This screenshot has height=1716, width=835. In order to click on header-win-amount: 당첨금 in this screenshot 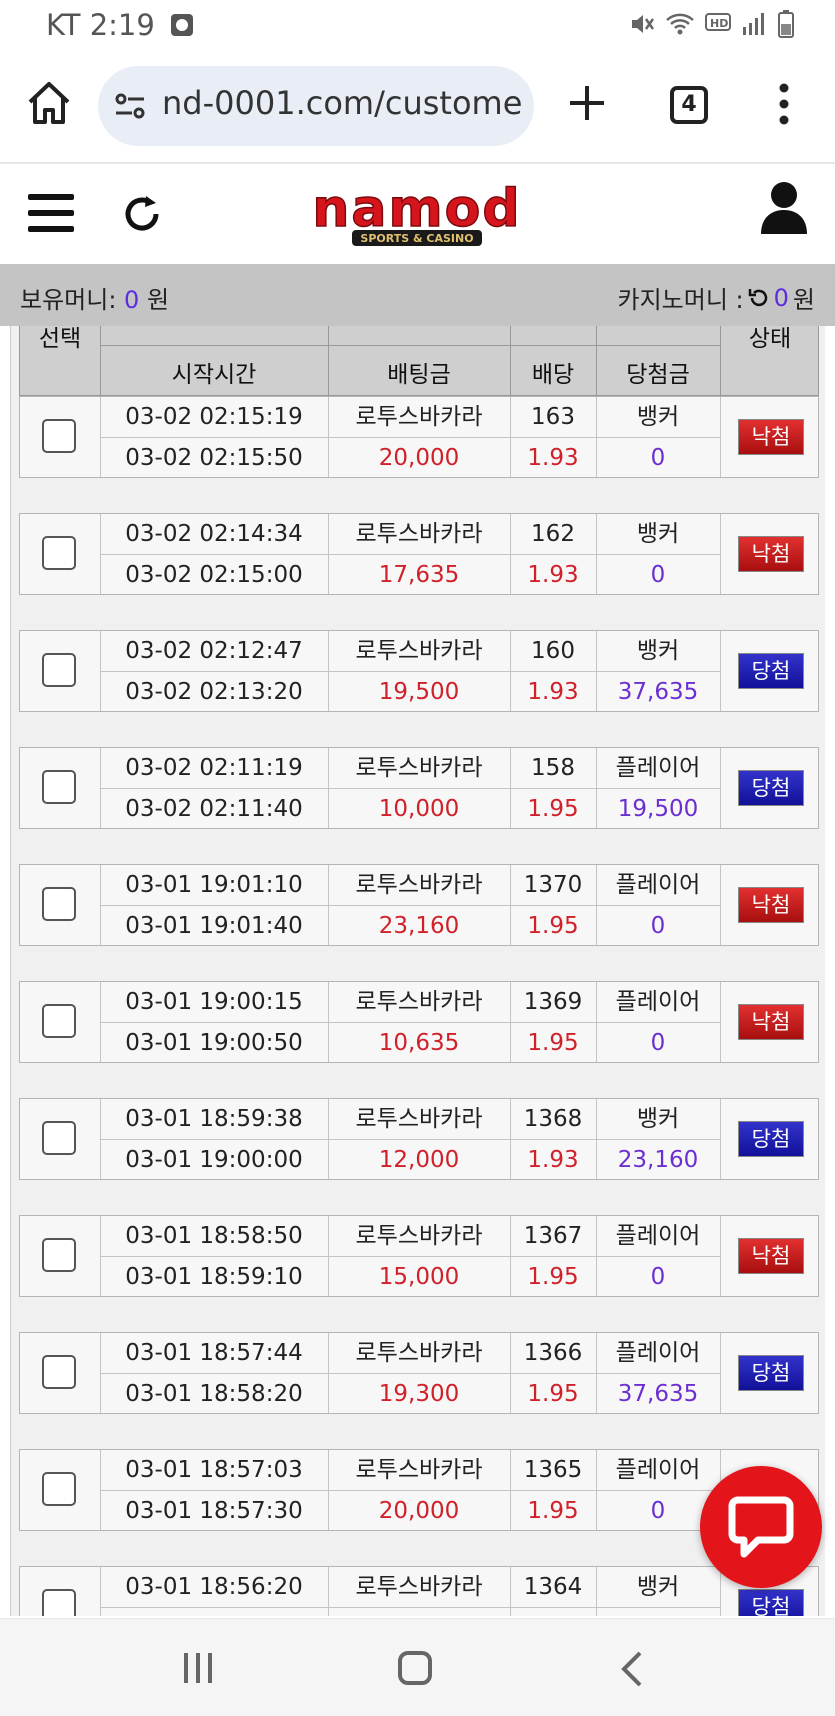, I will do `click(658, 375)`.